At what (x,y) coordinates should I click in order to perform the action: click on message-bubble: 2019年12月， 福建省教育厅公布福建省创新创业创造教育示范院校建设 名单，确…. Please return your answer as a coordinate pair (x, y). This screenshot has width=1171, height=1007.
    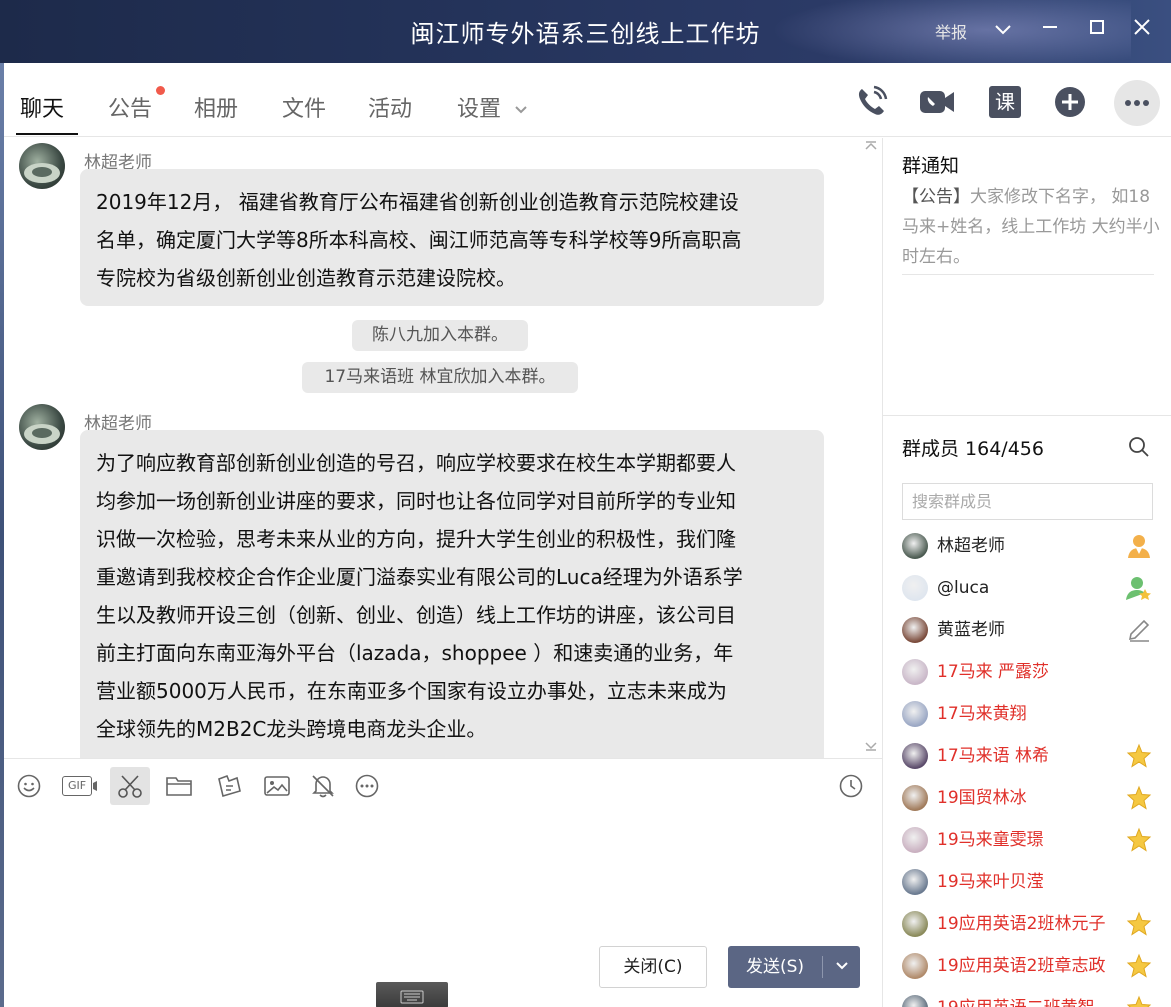
    Looking at the image, I should click on (452, 237).